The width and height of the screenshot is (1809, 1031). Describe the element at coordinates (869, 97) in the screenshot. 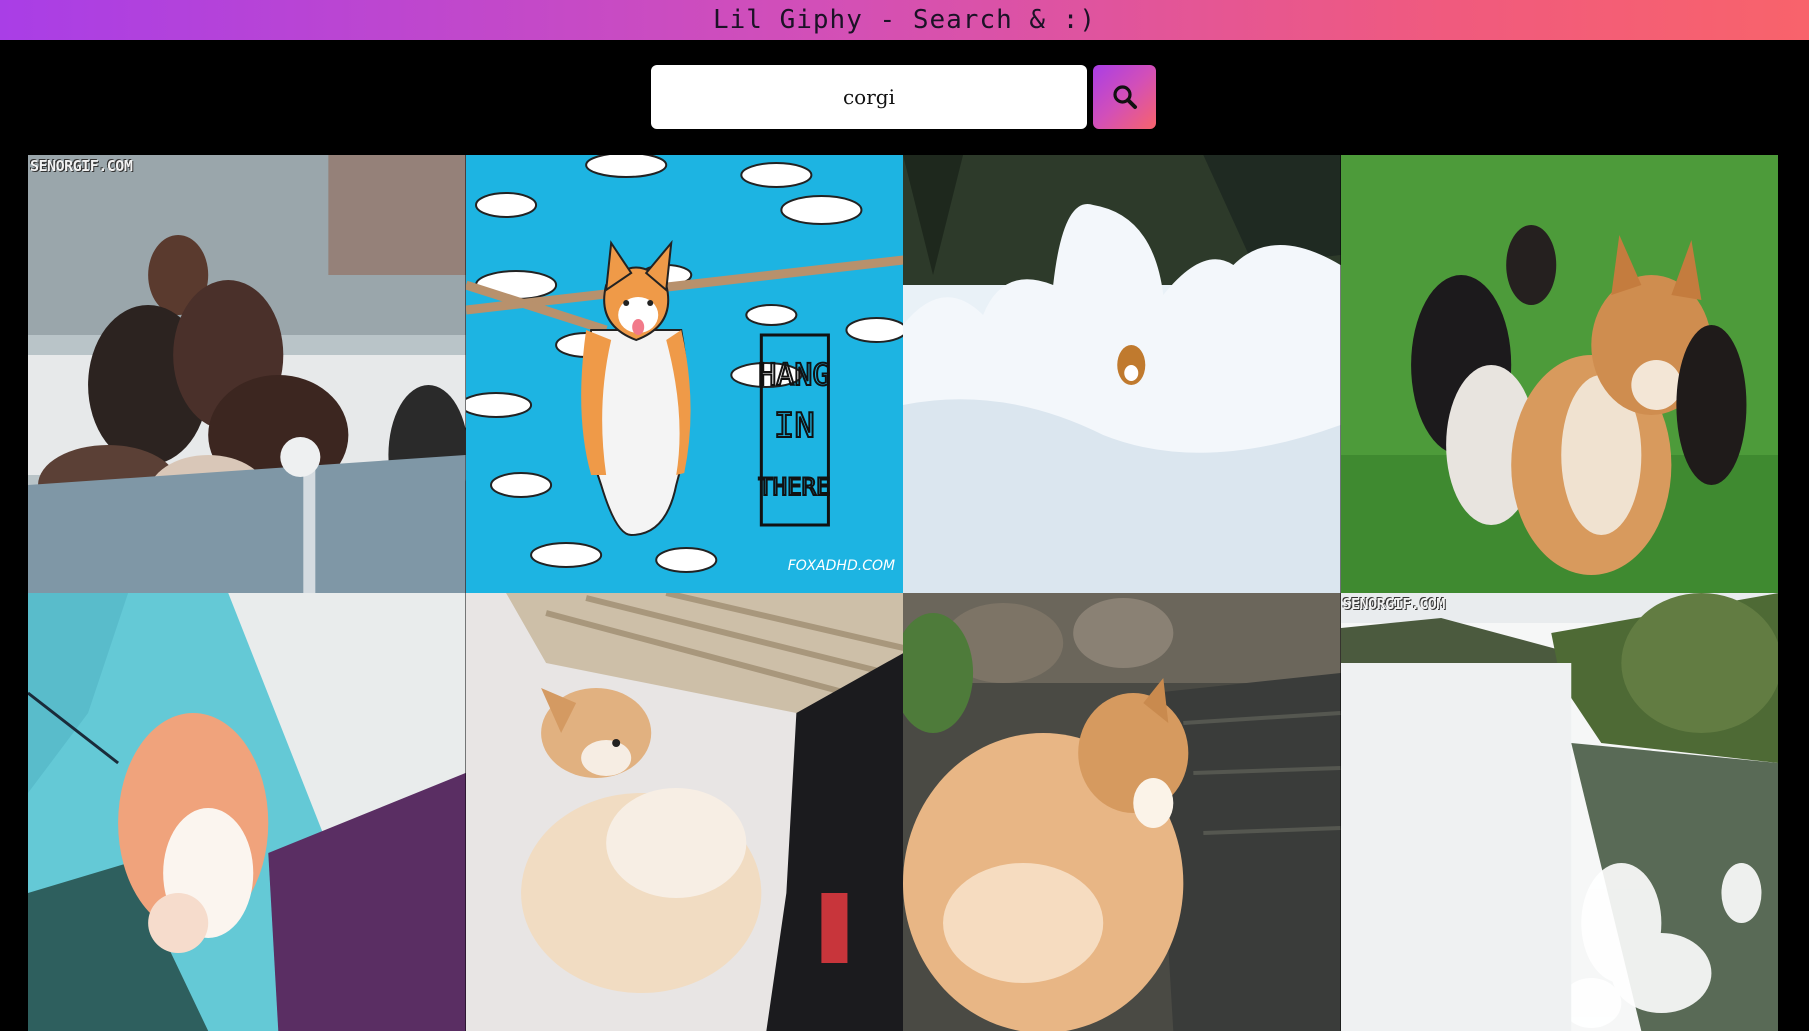

I see `search-input` at that location.